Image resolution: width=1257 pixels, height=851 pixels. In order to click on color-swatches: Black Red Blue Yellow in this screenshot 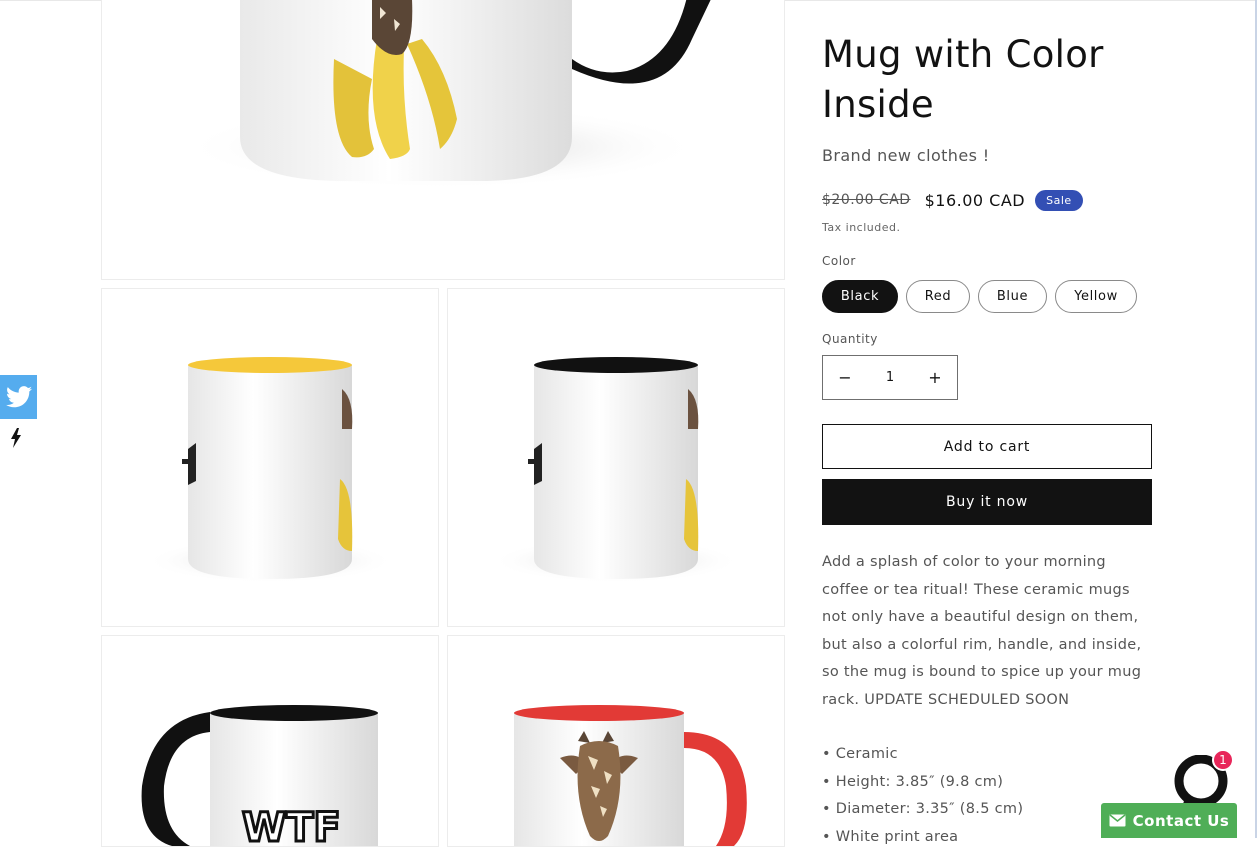, I will do `click(979, 296)`.